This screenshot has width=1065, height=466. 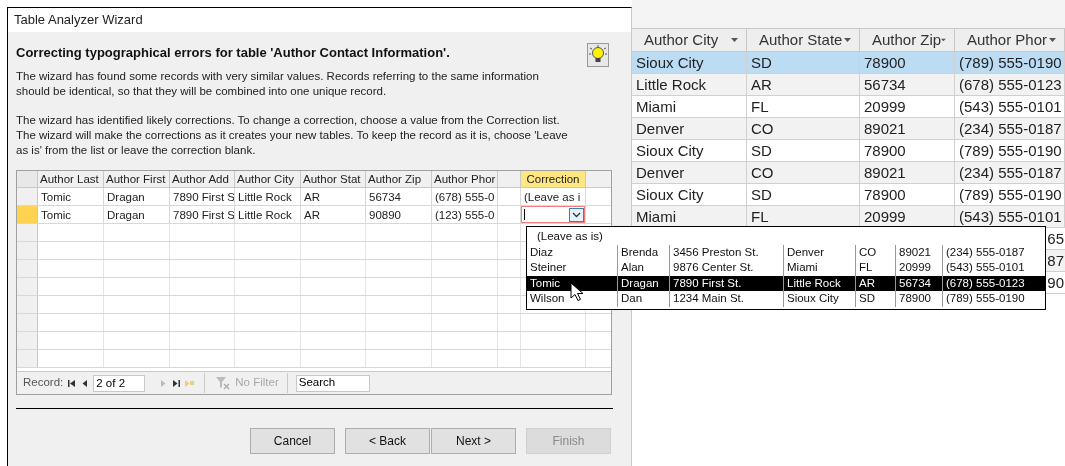 What do you see at coordinates (572, 252) in the screenshot?
I see `option-cell: Diaz` at bounding box center [572, 252].